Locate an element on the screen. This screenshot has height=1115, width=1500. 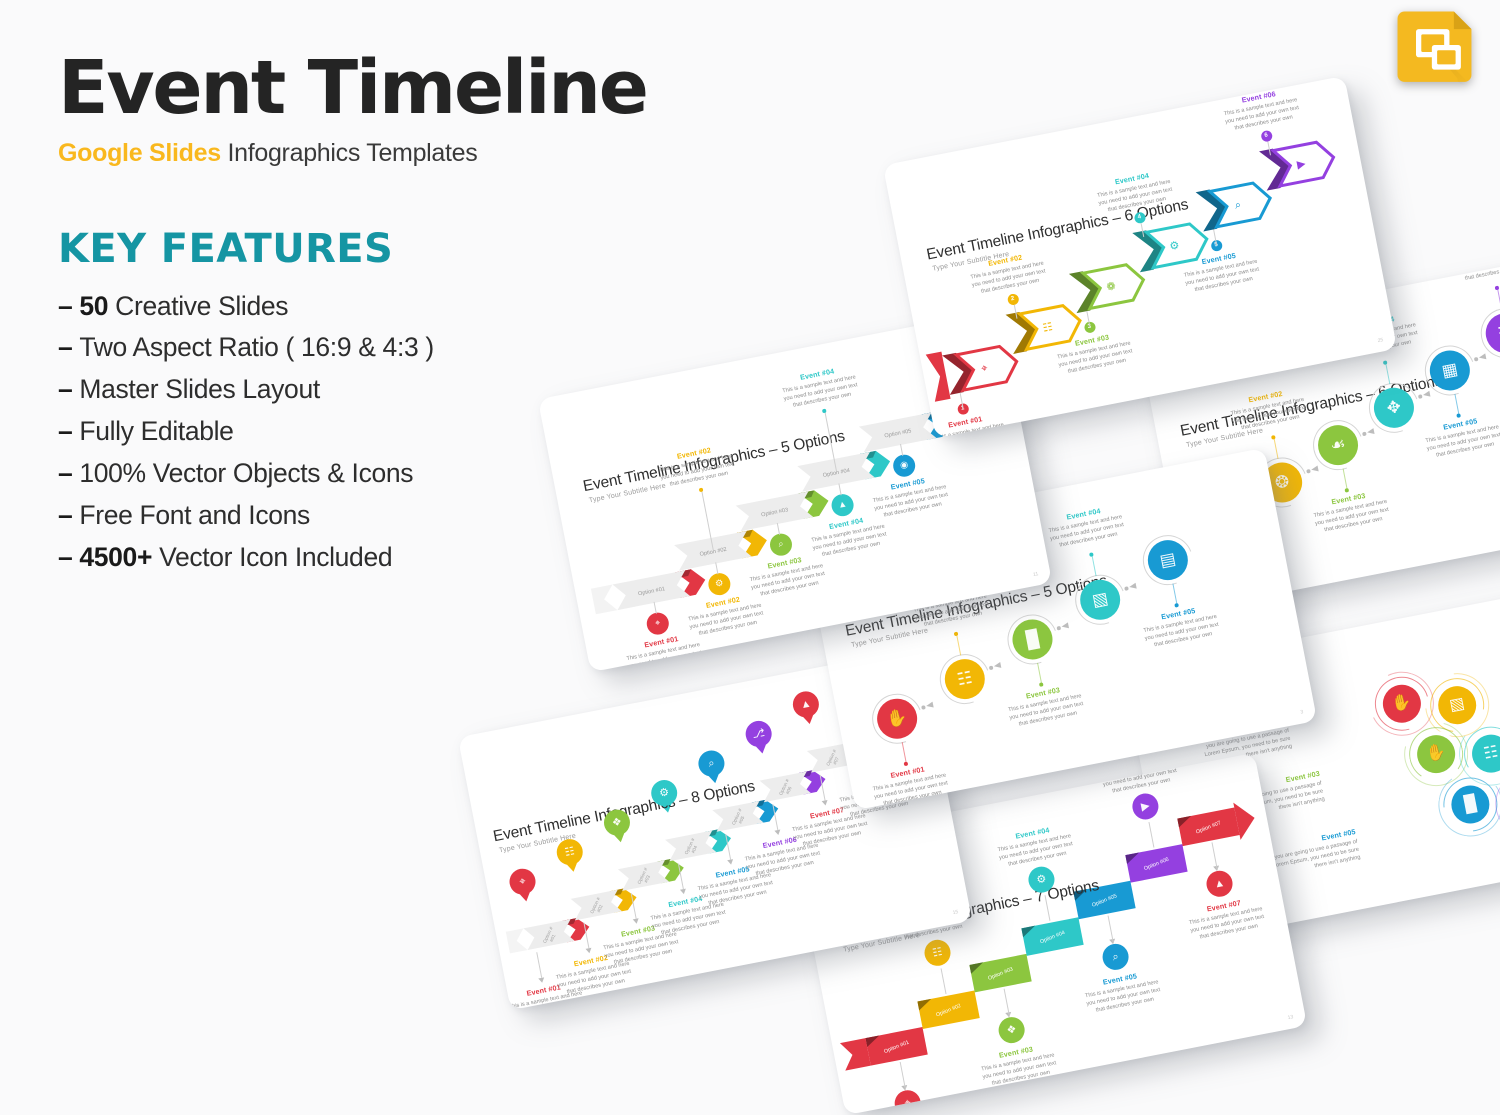
key-feature-text: Creative Slides is located at coordinates (198, 305).